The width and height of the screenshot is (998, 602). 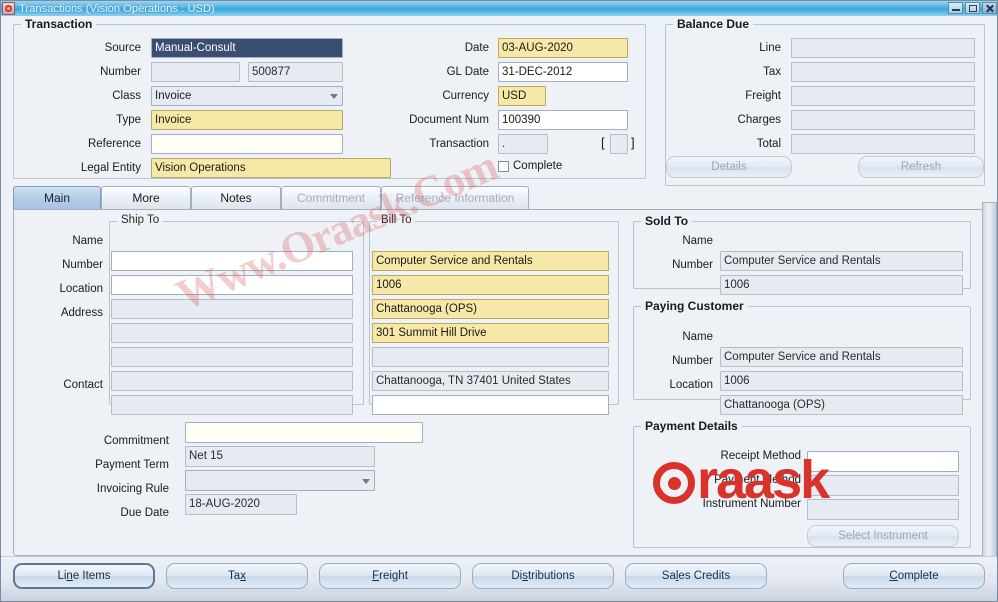 I want to click on transaction-flexfield, so click(x=619, y=144).